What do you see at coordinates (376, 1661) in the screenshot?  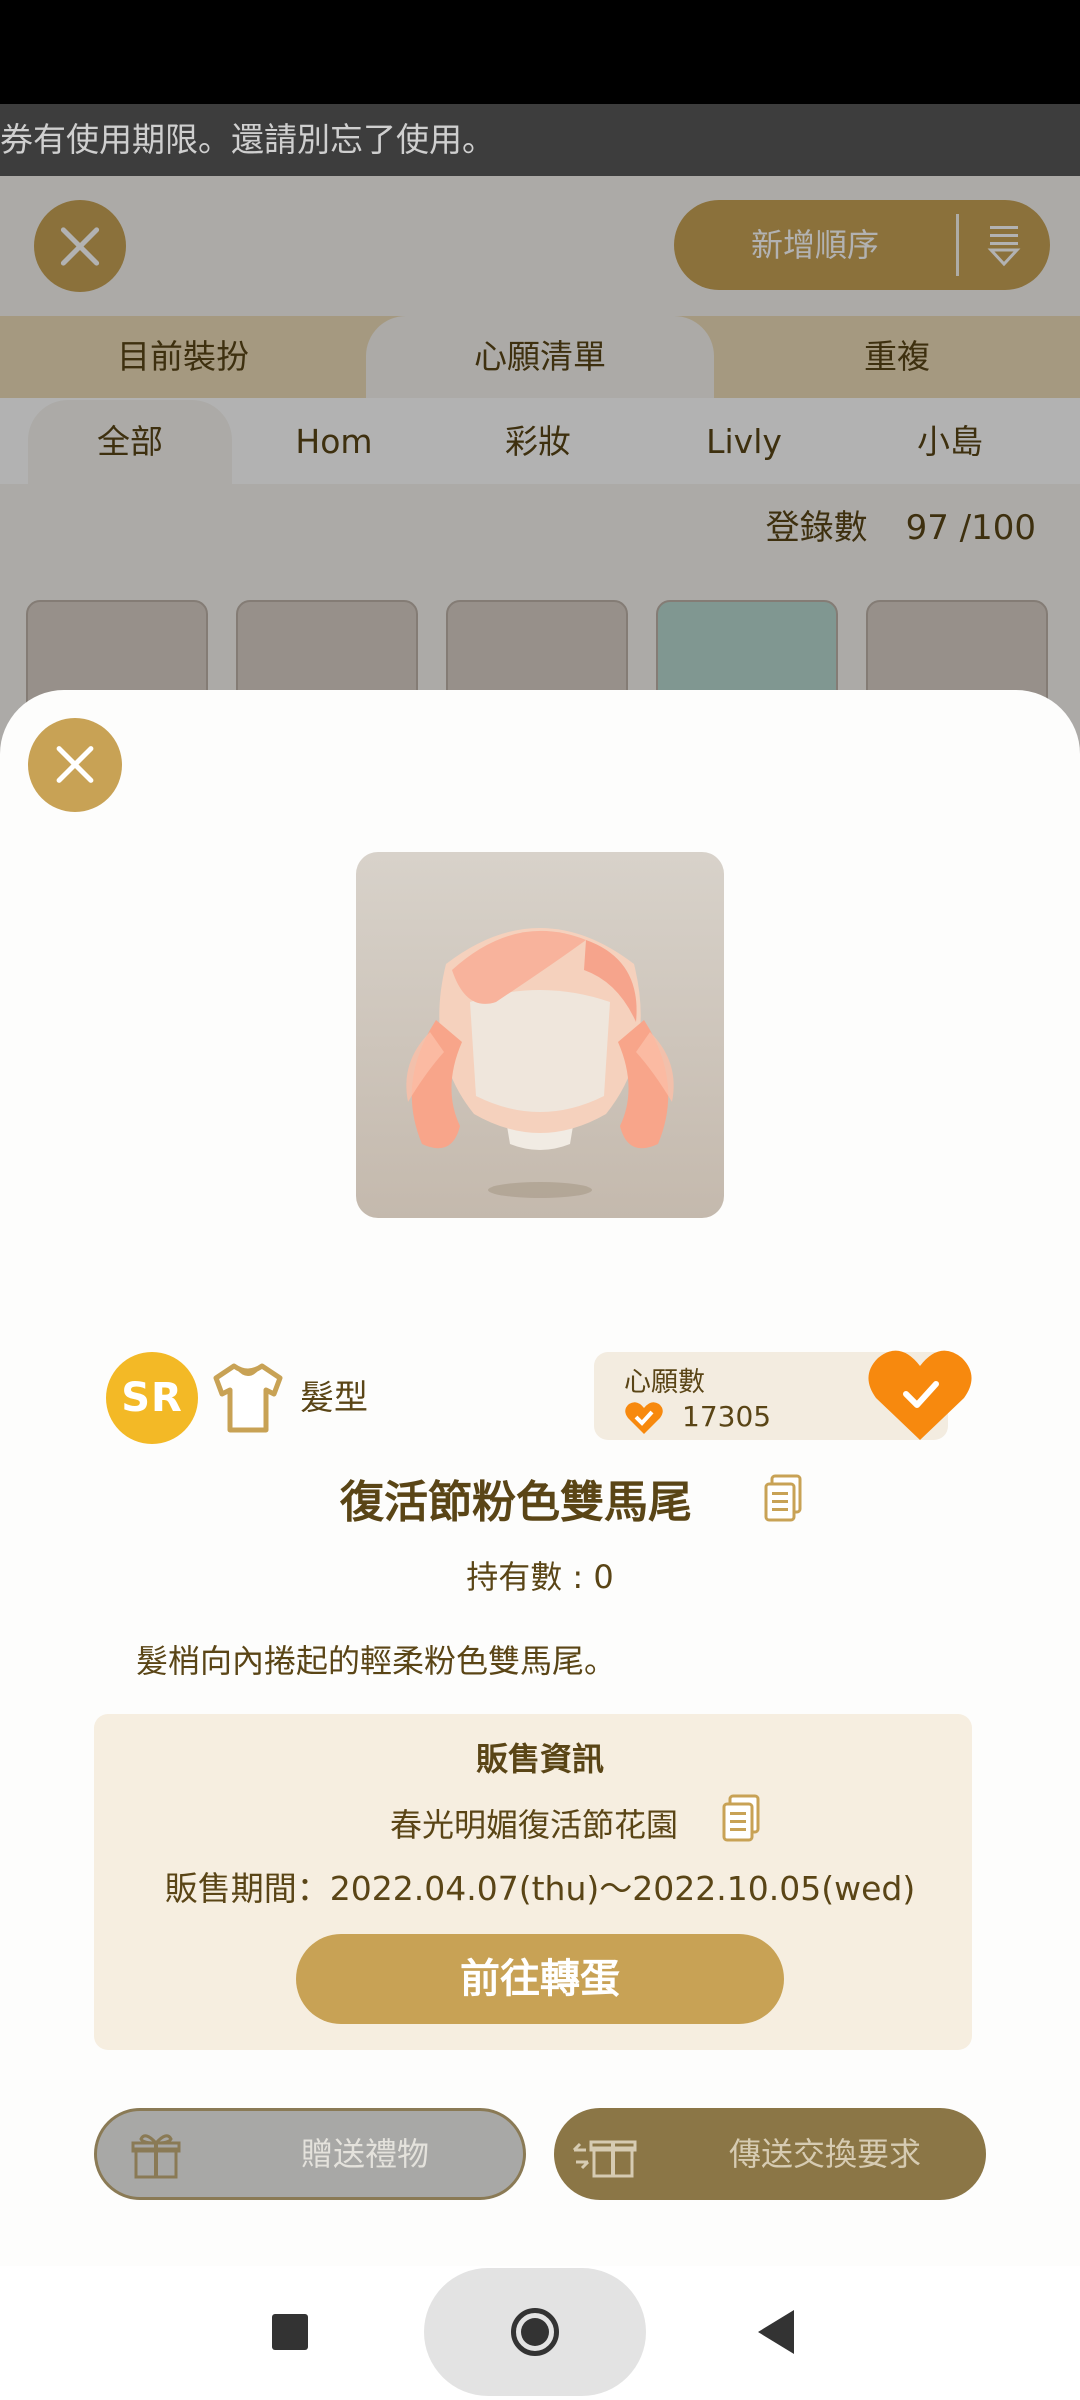 I see `item-description: 髮梢向內捲起的輕柔粉色雙馬尾。` at bounding box center [376, 1661].